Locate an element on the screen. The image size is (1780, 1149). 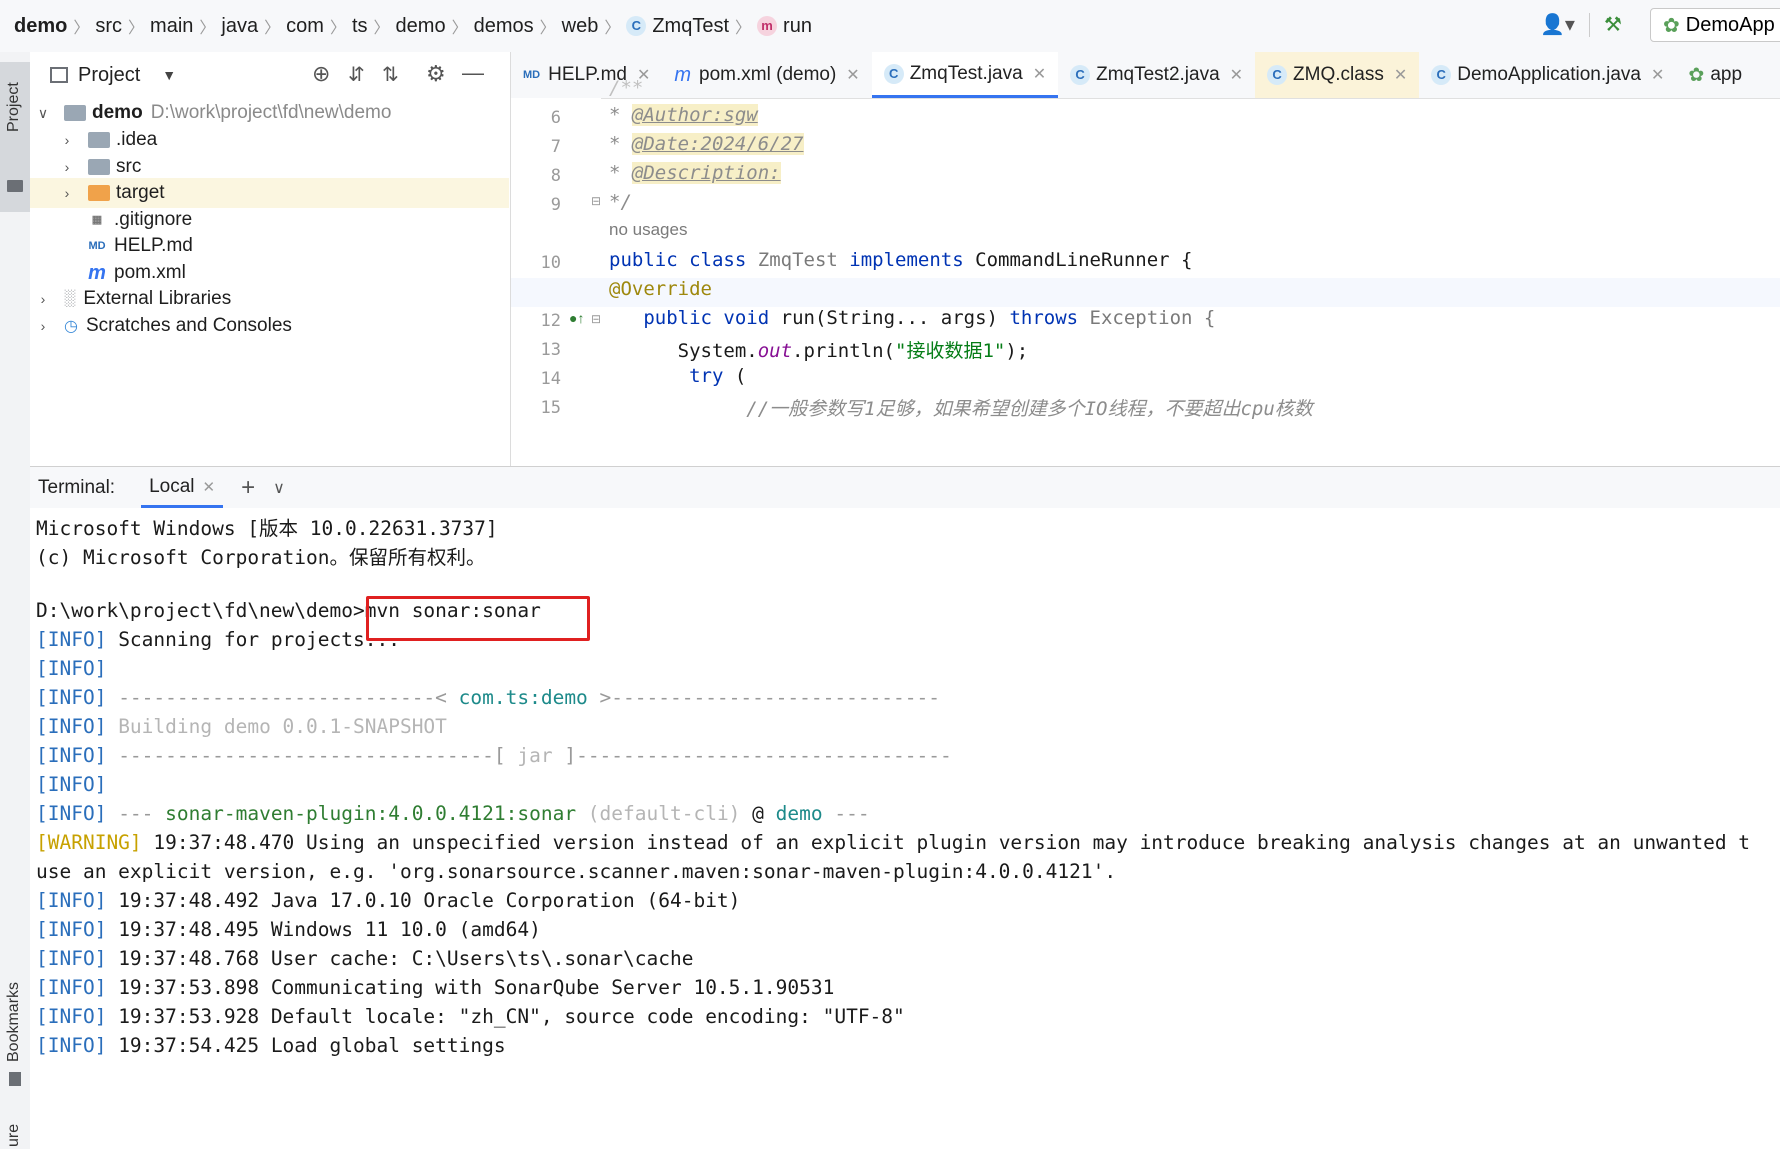
tree-item-scratches: › ◷ Scratches and Consoles is located at coordinates (164, 326).